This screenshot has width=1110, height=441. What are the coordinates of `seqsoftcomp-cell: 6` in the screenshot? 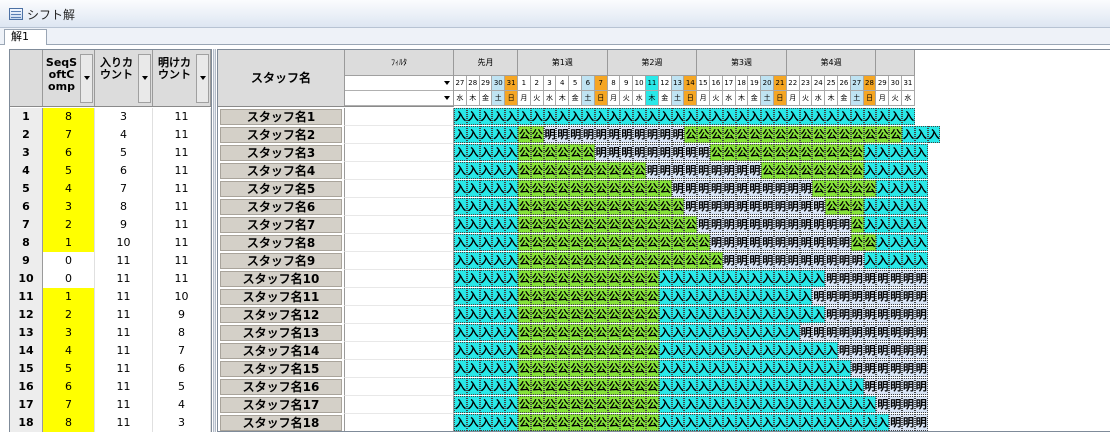 It's located at (69, 153).